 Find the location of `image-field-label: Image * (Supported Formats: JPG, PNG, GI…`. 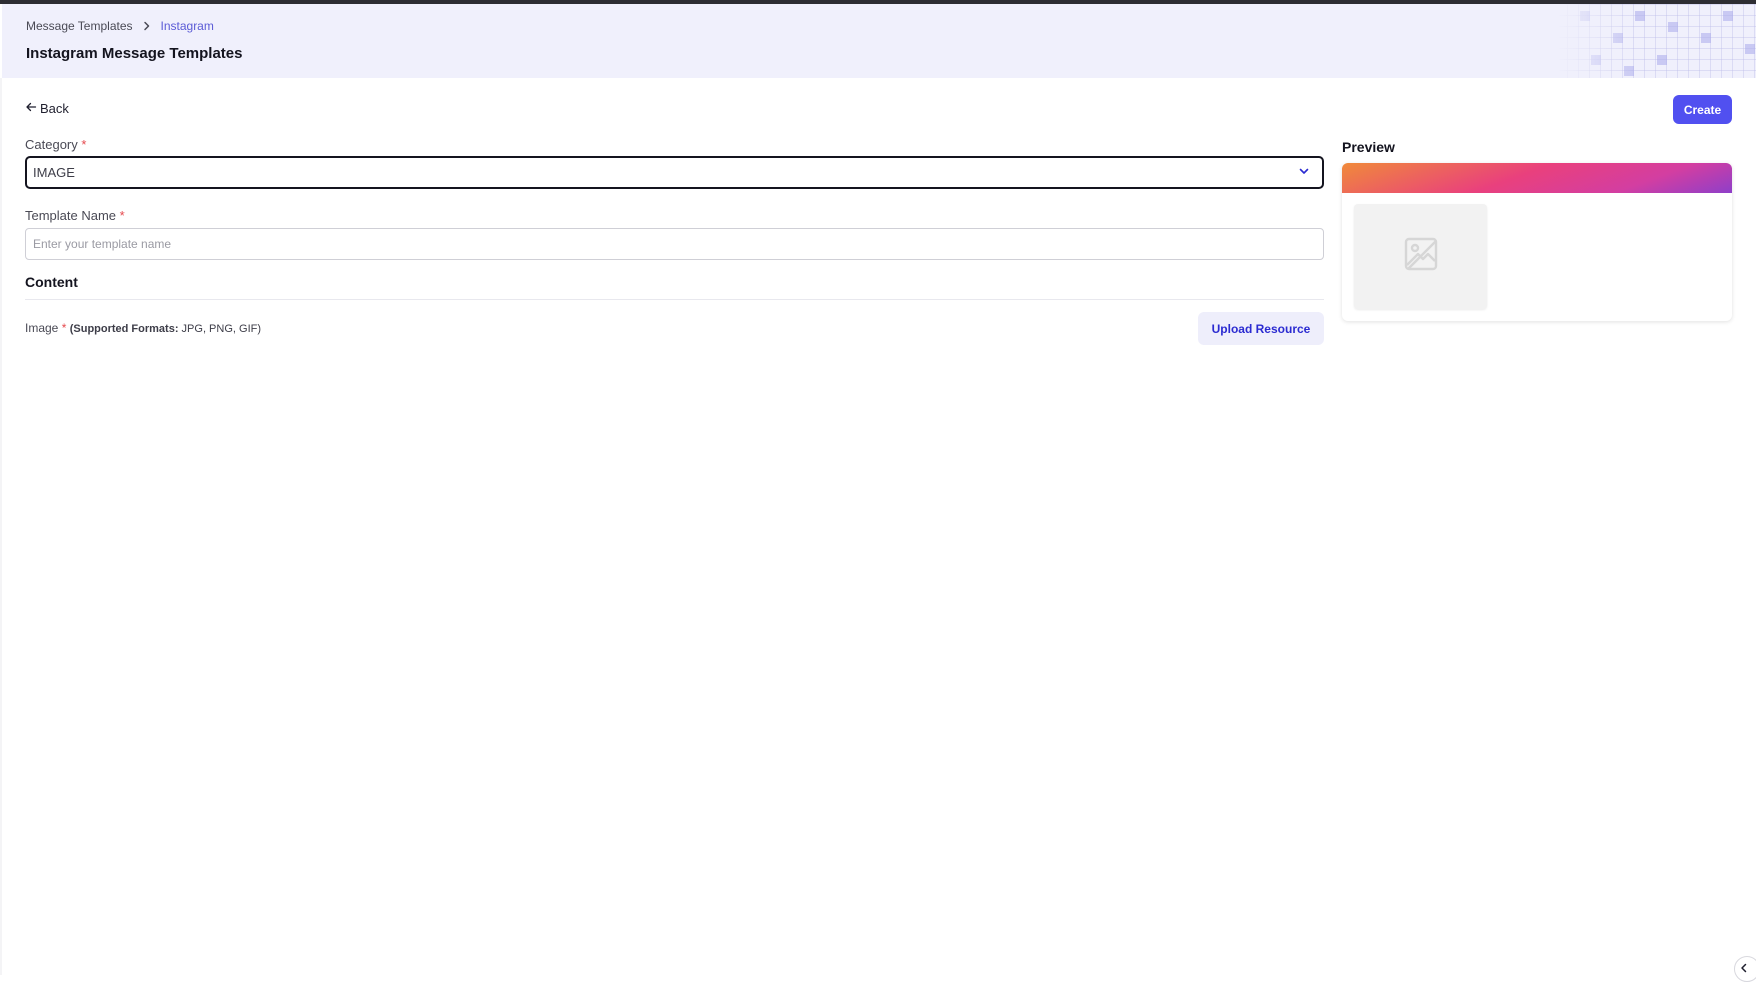

image-field-label: Image * (Supported Formats: JPG, PNG, GI… is located at coordinates (143, 328).